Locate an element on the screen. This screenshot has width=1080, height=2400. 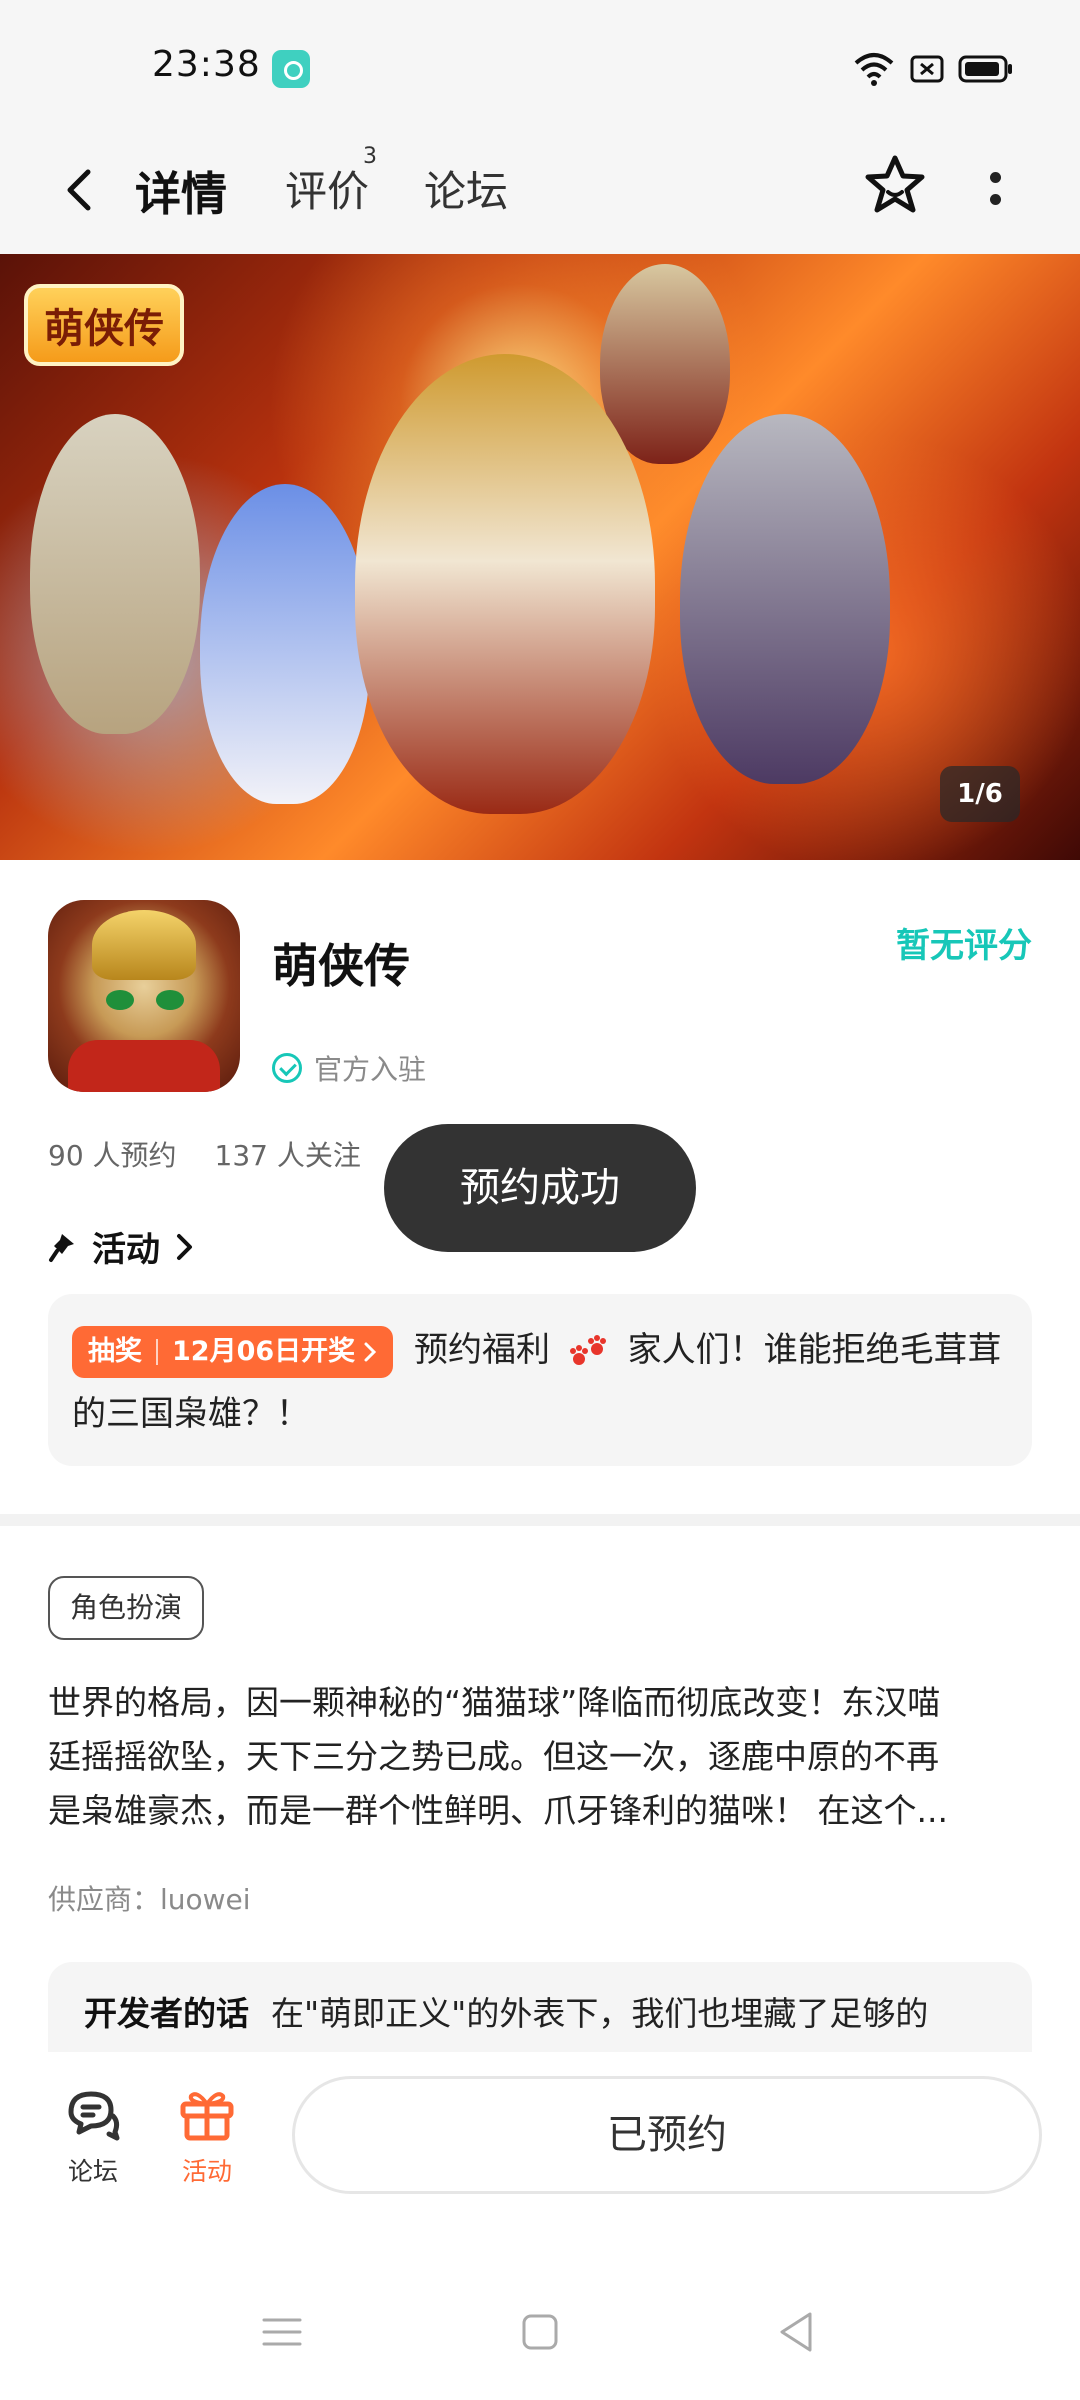
bottom-forum-label: 论坛 is located at coordinates (92, 2171).